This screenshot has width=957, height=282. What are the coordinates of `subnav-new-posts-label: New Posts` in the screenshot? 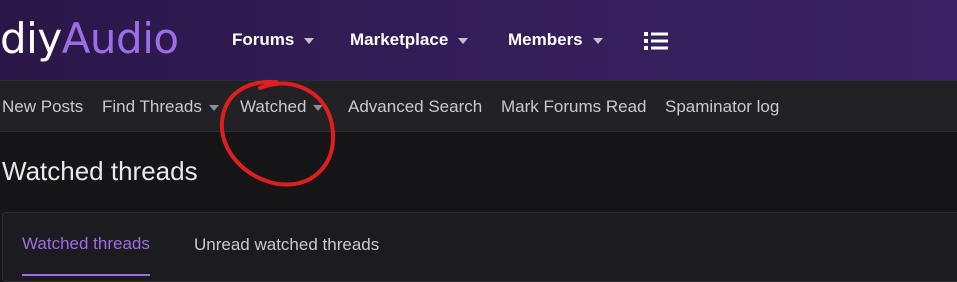 It's located at (43, 106).